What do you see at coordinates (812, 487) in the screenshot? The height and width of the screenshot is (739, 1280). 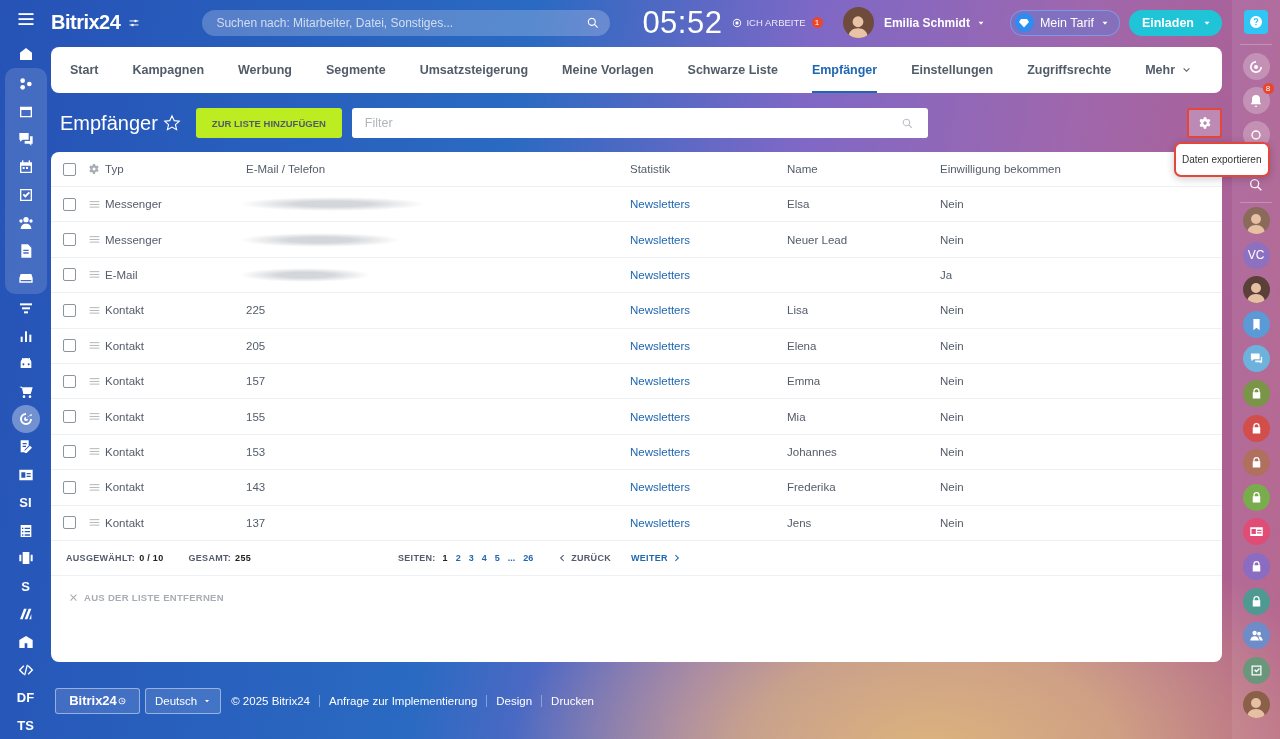 I see `table-cell-text: Frederika` at bounding box center [812, 487].